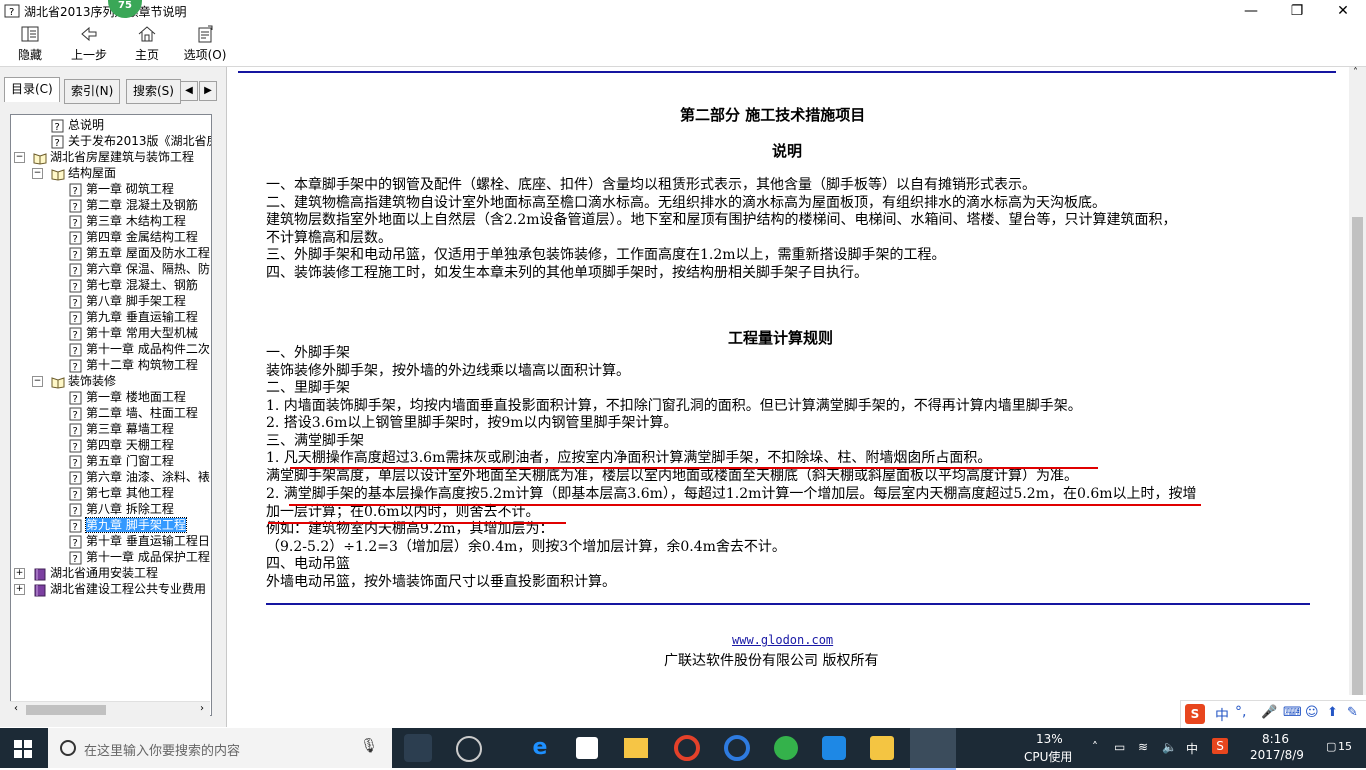 This screenshot has height=770, width=1366. What do you see at coordinates (418, 748) in the screenshot?
I see `task-view-icon` at bounding box center [418, 748].